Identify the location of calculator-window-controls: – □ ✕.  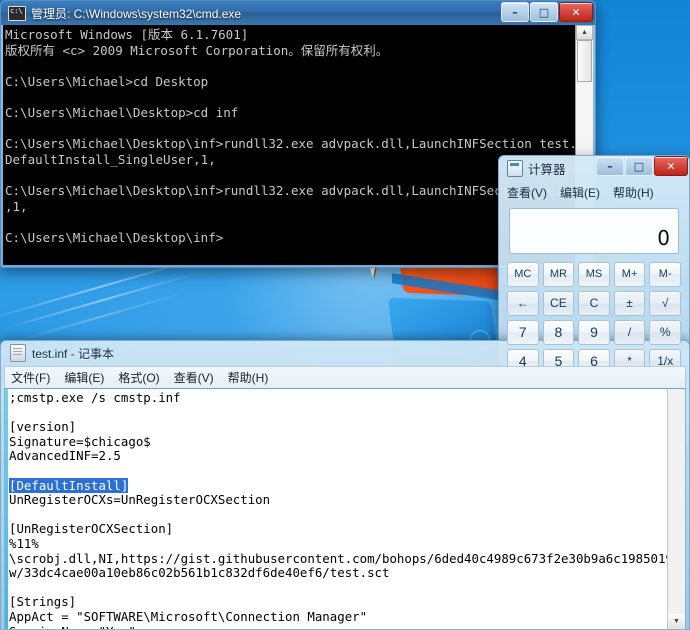
(642, 166).